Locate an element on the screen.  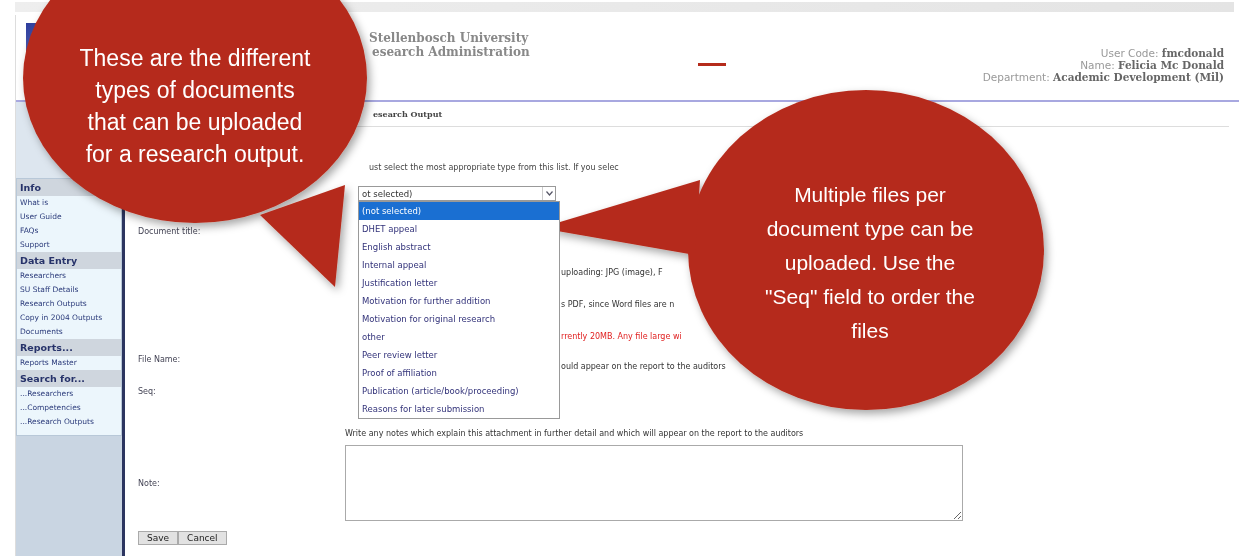
dropdown-option: other is located at coordinates (459, 337).